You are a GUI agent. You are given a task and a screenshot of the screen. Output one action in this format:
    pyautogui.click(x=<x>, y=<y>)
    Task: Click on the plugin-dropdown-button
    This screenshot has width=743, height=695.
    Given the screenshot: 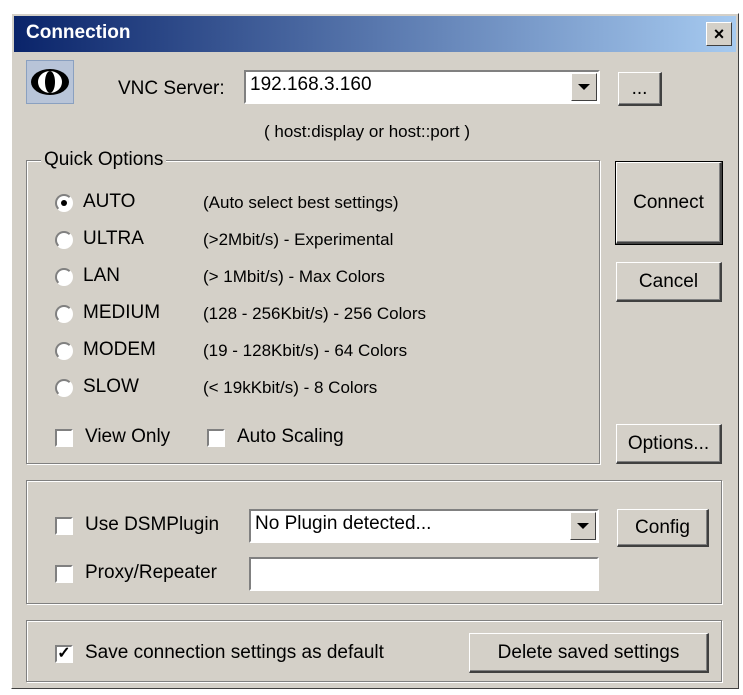 What is the action you would take?
    pyautogui.click(x=583, y=526)
    